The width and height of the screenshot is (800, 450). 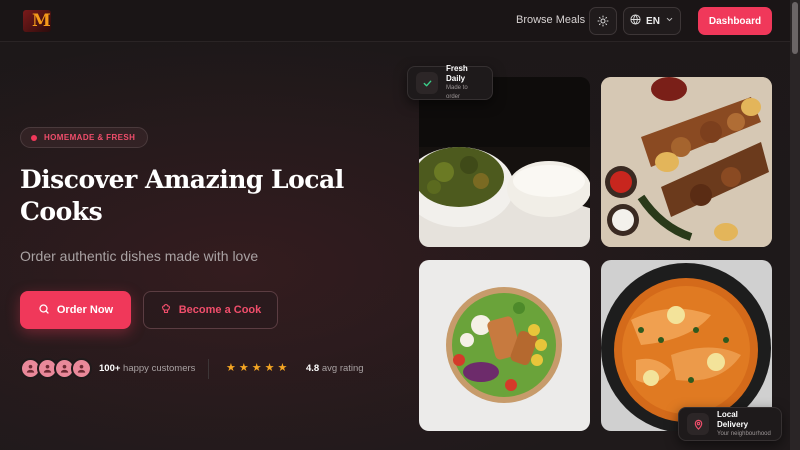 I want to click on hero-subtitle: Order authentic dishes made with love, so click(x=139, y=256).